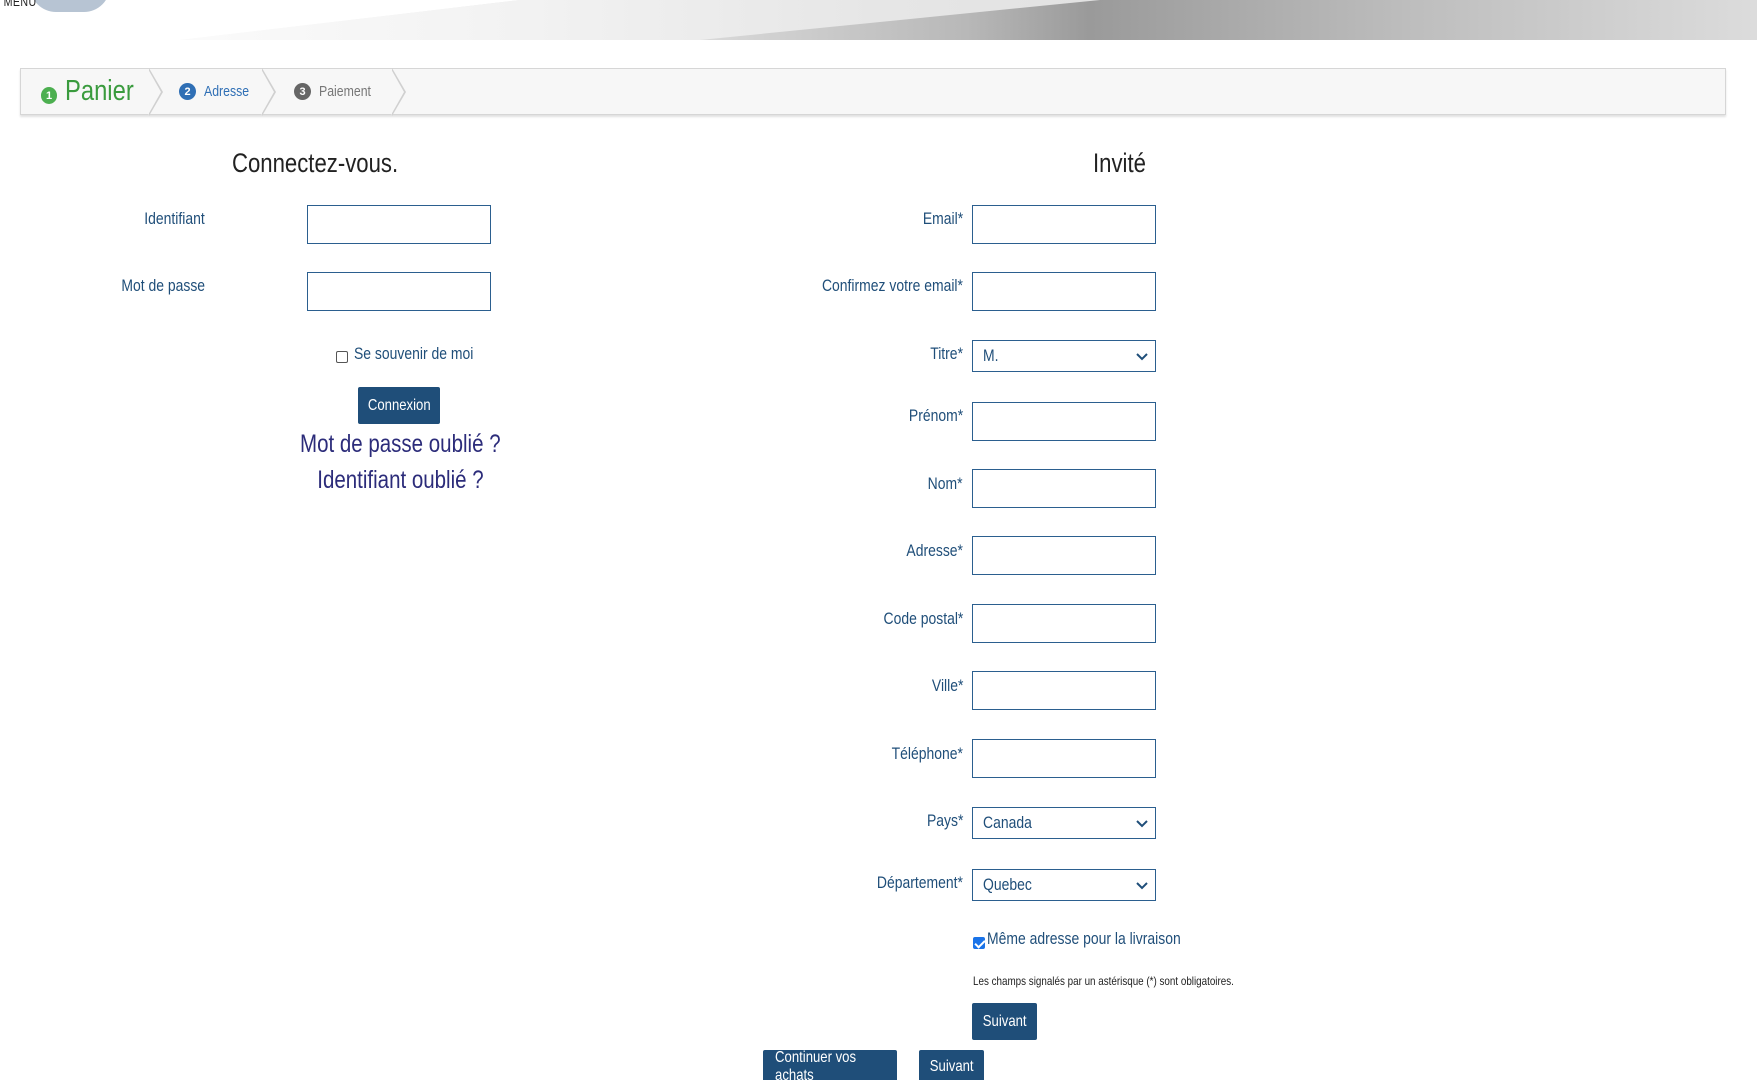  I want to click on menu-label: MENU, so click(20, 4).